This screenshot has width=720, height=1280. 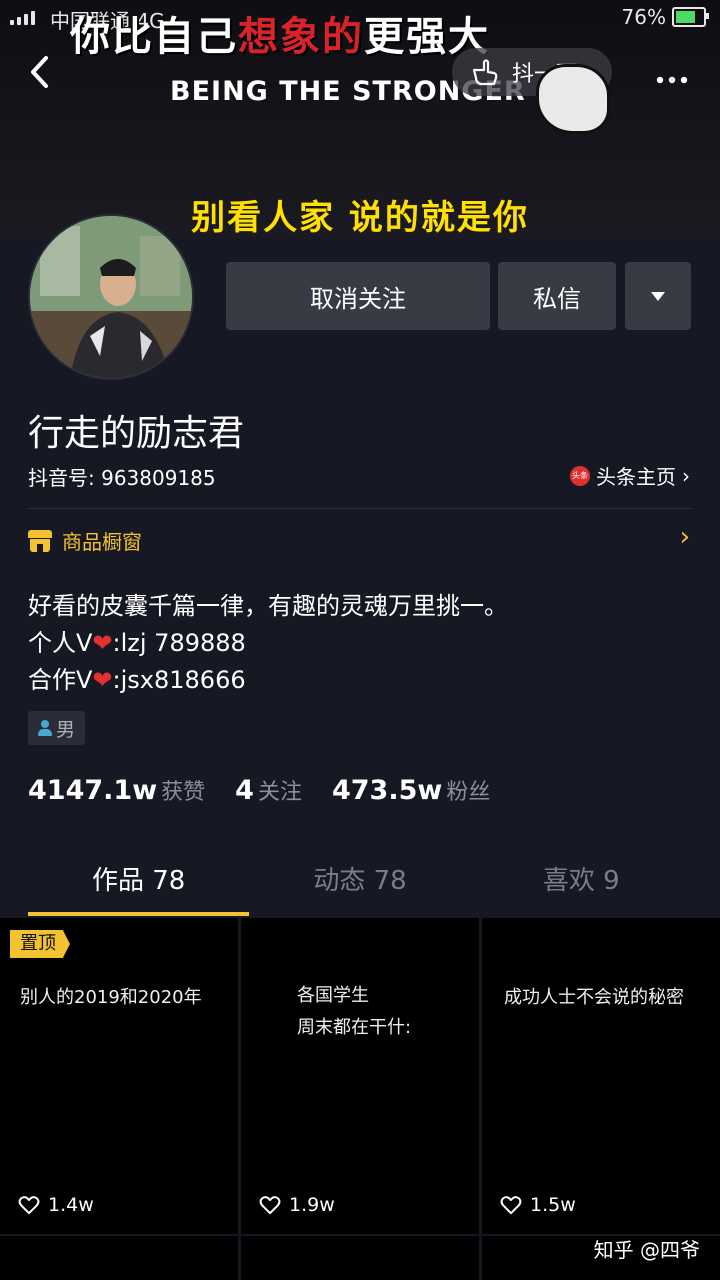 I want to click on video-likes: 1.4w, so click(x=56, y=1205).